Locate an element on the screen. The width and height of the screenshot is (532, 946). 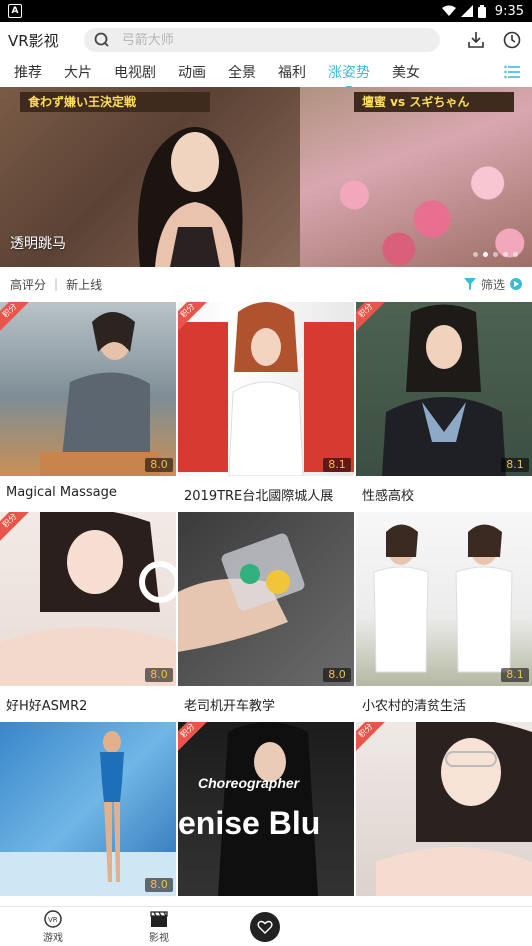
menu-icon is located at coordinates (512, 72).